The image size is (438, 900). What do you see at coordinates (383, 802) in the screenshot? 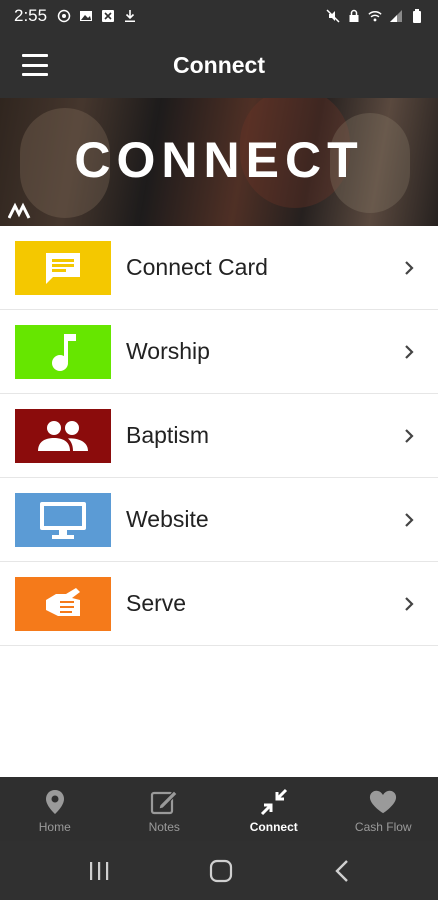
I see `heart-icon` at bounding box center [383, 802].